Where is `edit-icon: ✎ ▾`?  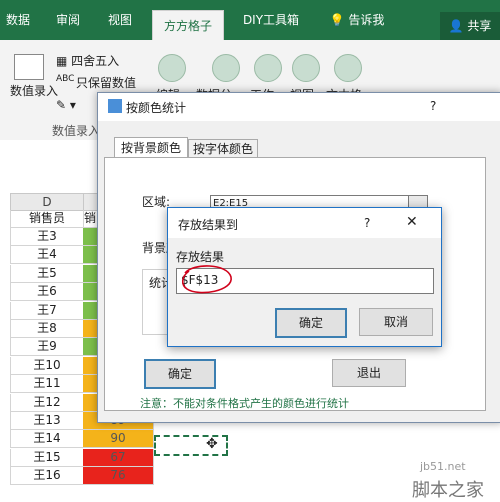
edit-icon: ✎ ▾ is located at coordinates (66, 105).